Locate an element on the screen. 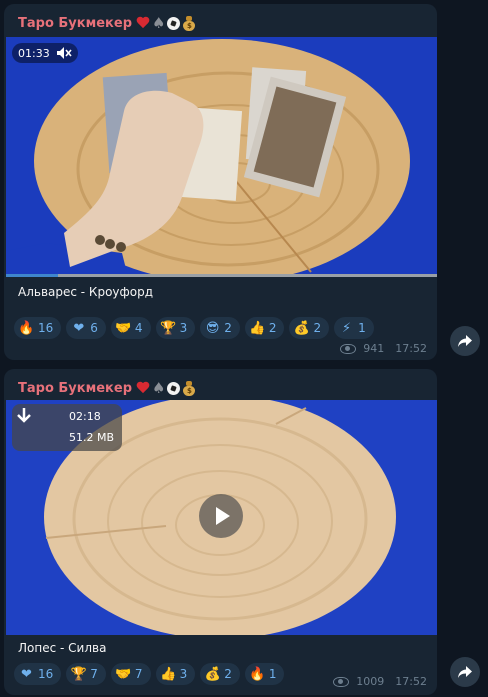  reaction-fire: 🔥 16 is located at coordinates (38, 328).